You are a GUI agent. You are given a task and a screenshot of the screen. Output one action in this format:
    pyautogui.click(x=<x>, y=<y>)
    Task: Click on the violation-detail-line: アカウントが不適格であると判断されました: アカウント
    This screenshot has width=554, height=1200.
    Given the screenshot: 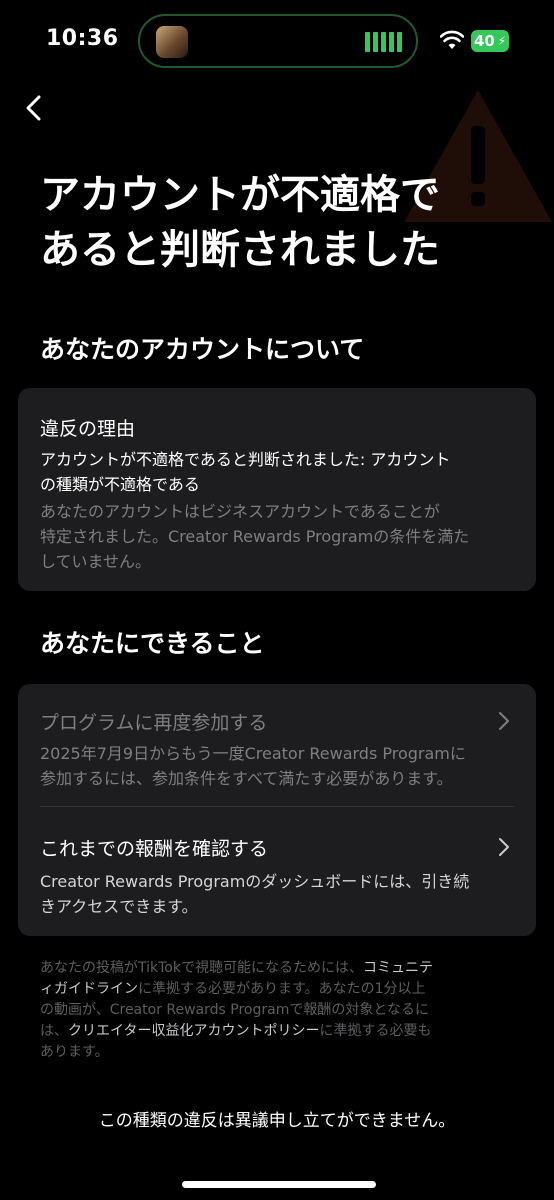 What is the action you would take?
    pyautogui.click(x=245, y=459)
    